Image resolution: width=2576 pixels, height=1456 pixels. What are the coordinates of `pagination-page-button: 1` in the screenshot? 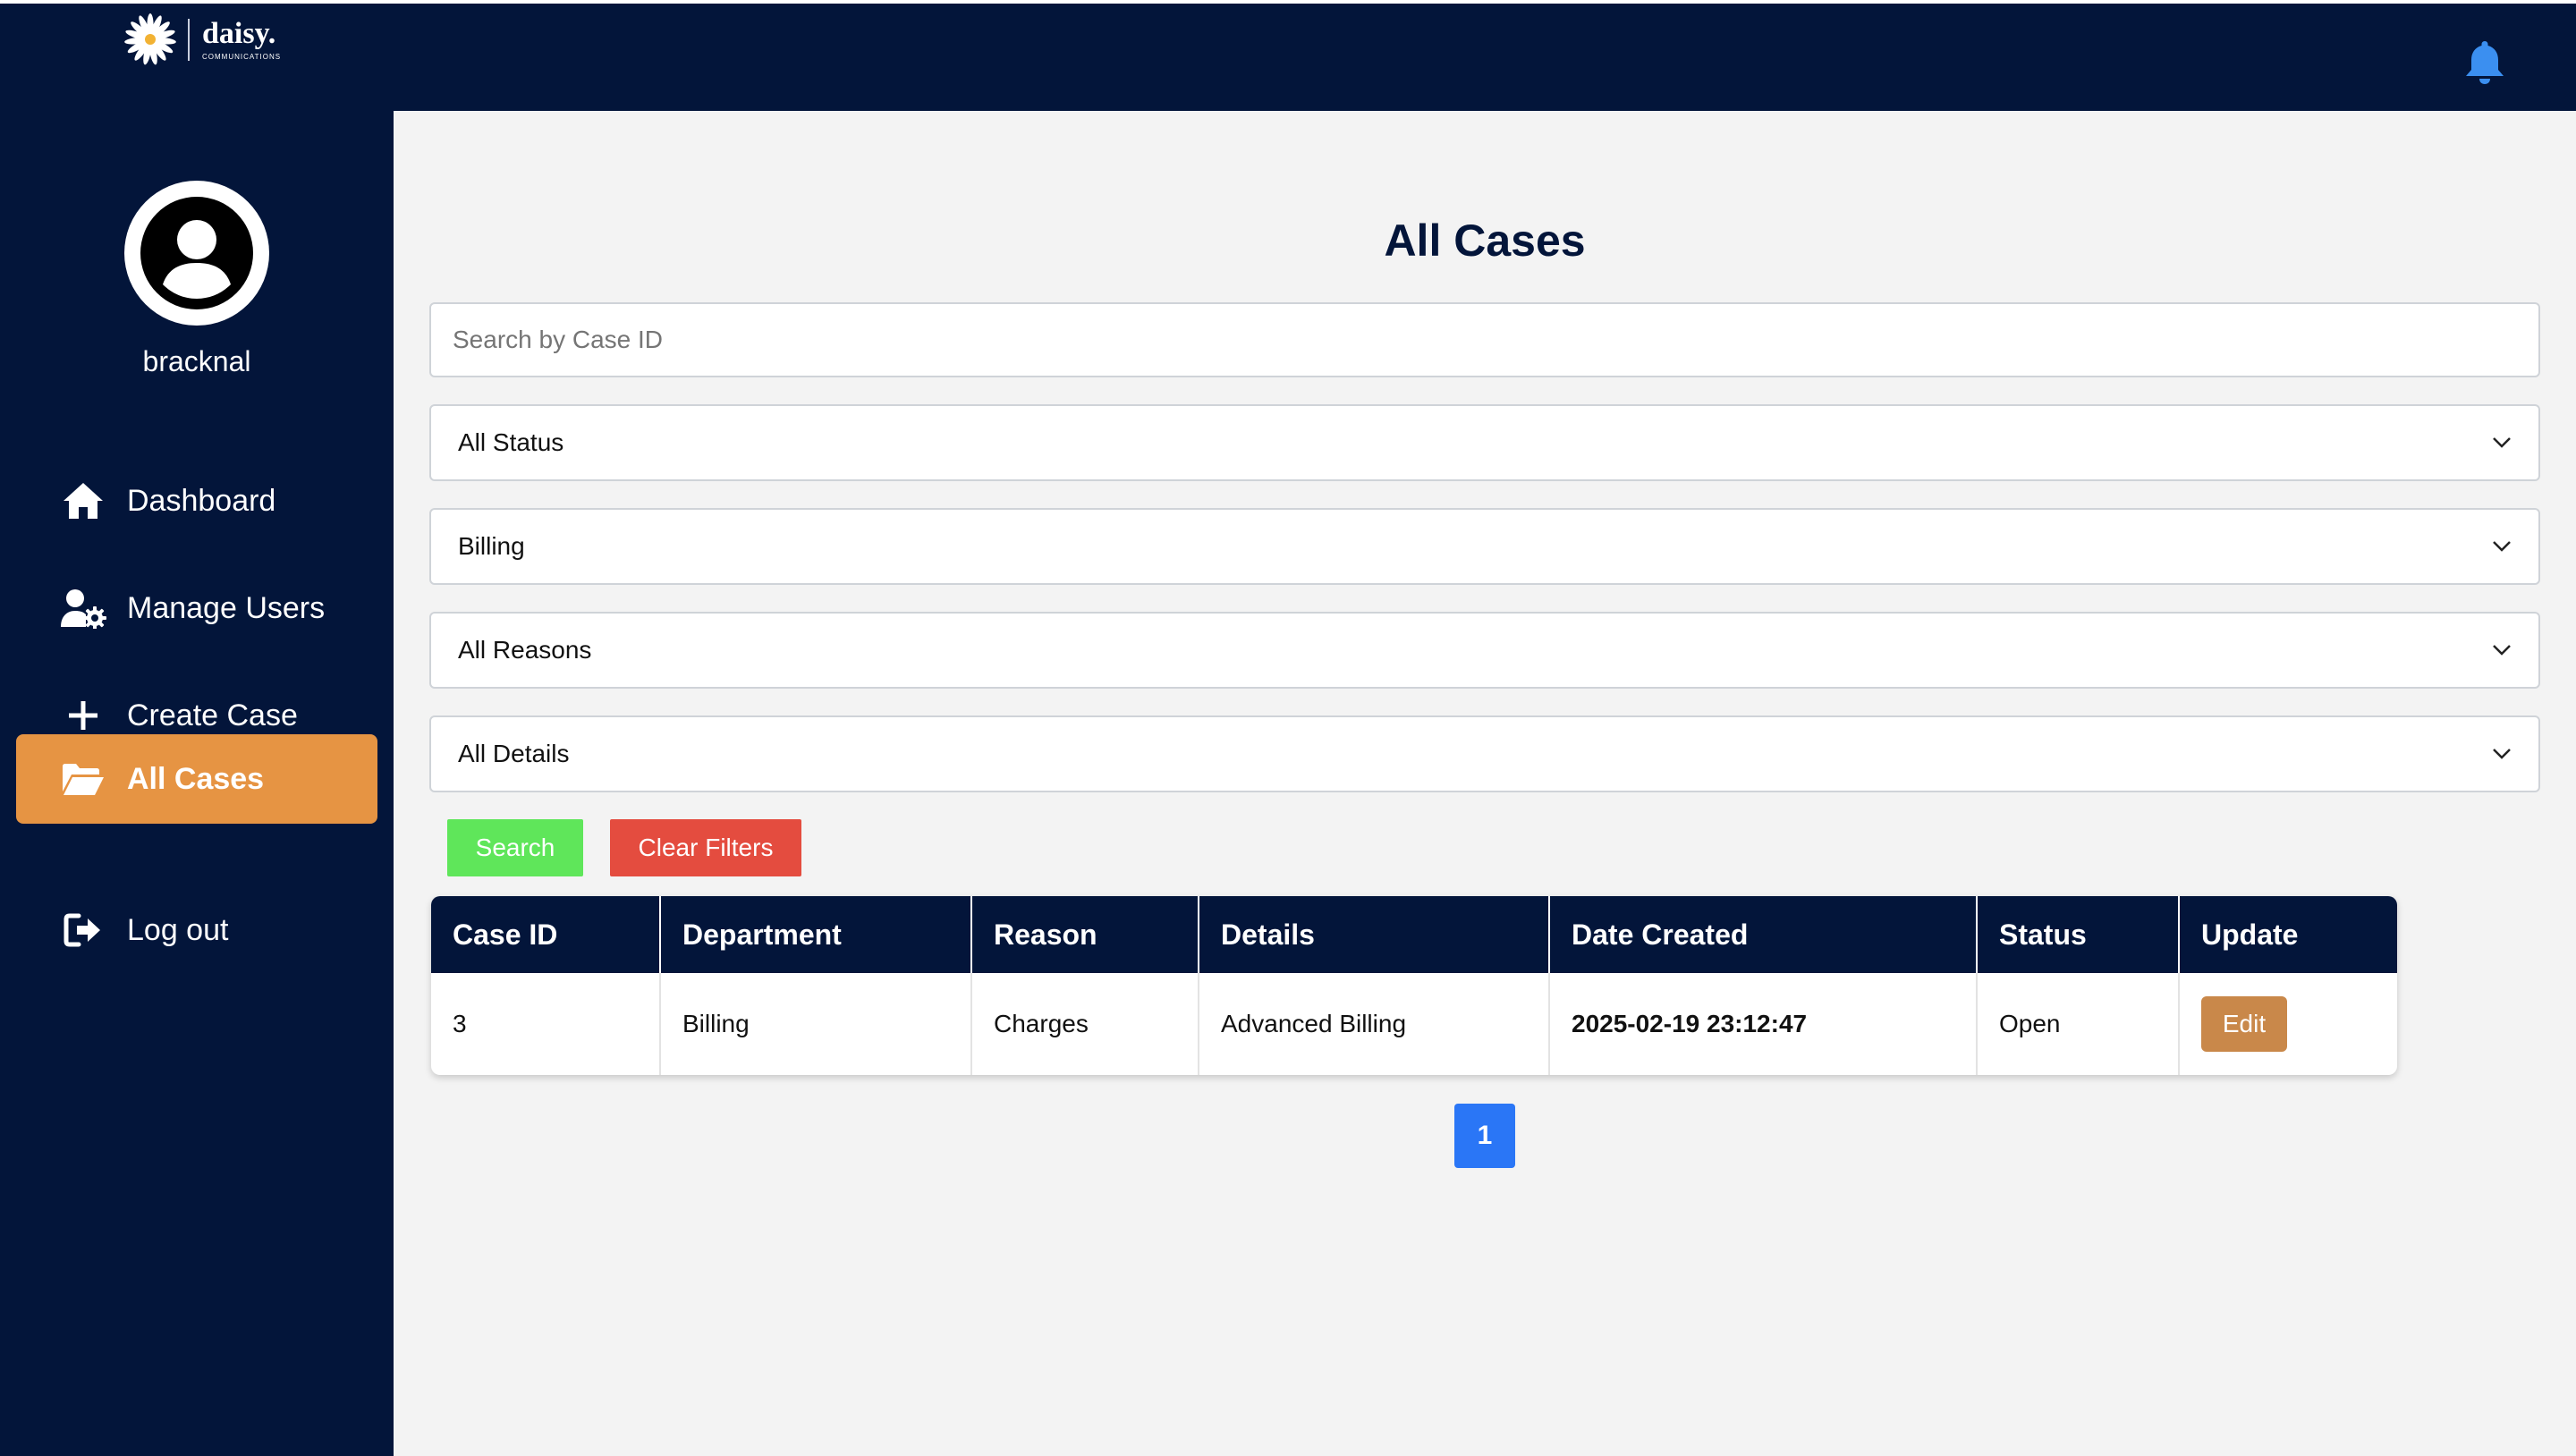 It's located at (1484, 1136).